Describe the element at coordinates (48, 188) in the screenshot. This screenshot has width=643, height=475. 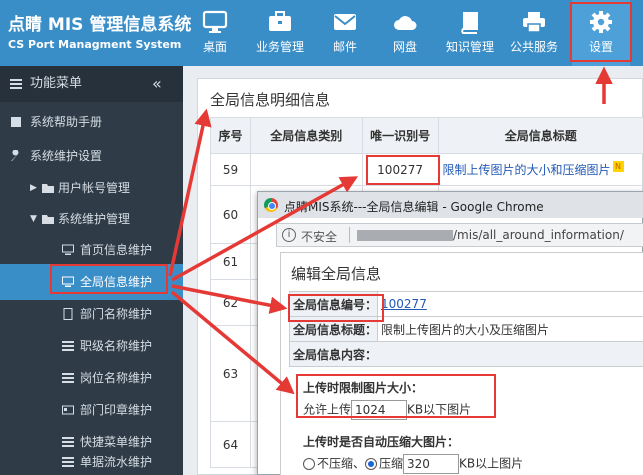
I see `folder-icon` at that location.